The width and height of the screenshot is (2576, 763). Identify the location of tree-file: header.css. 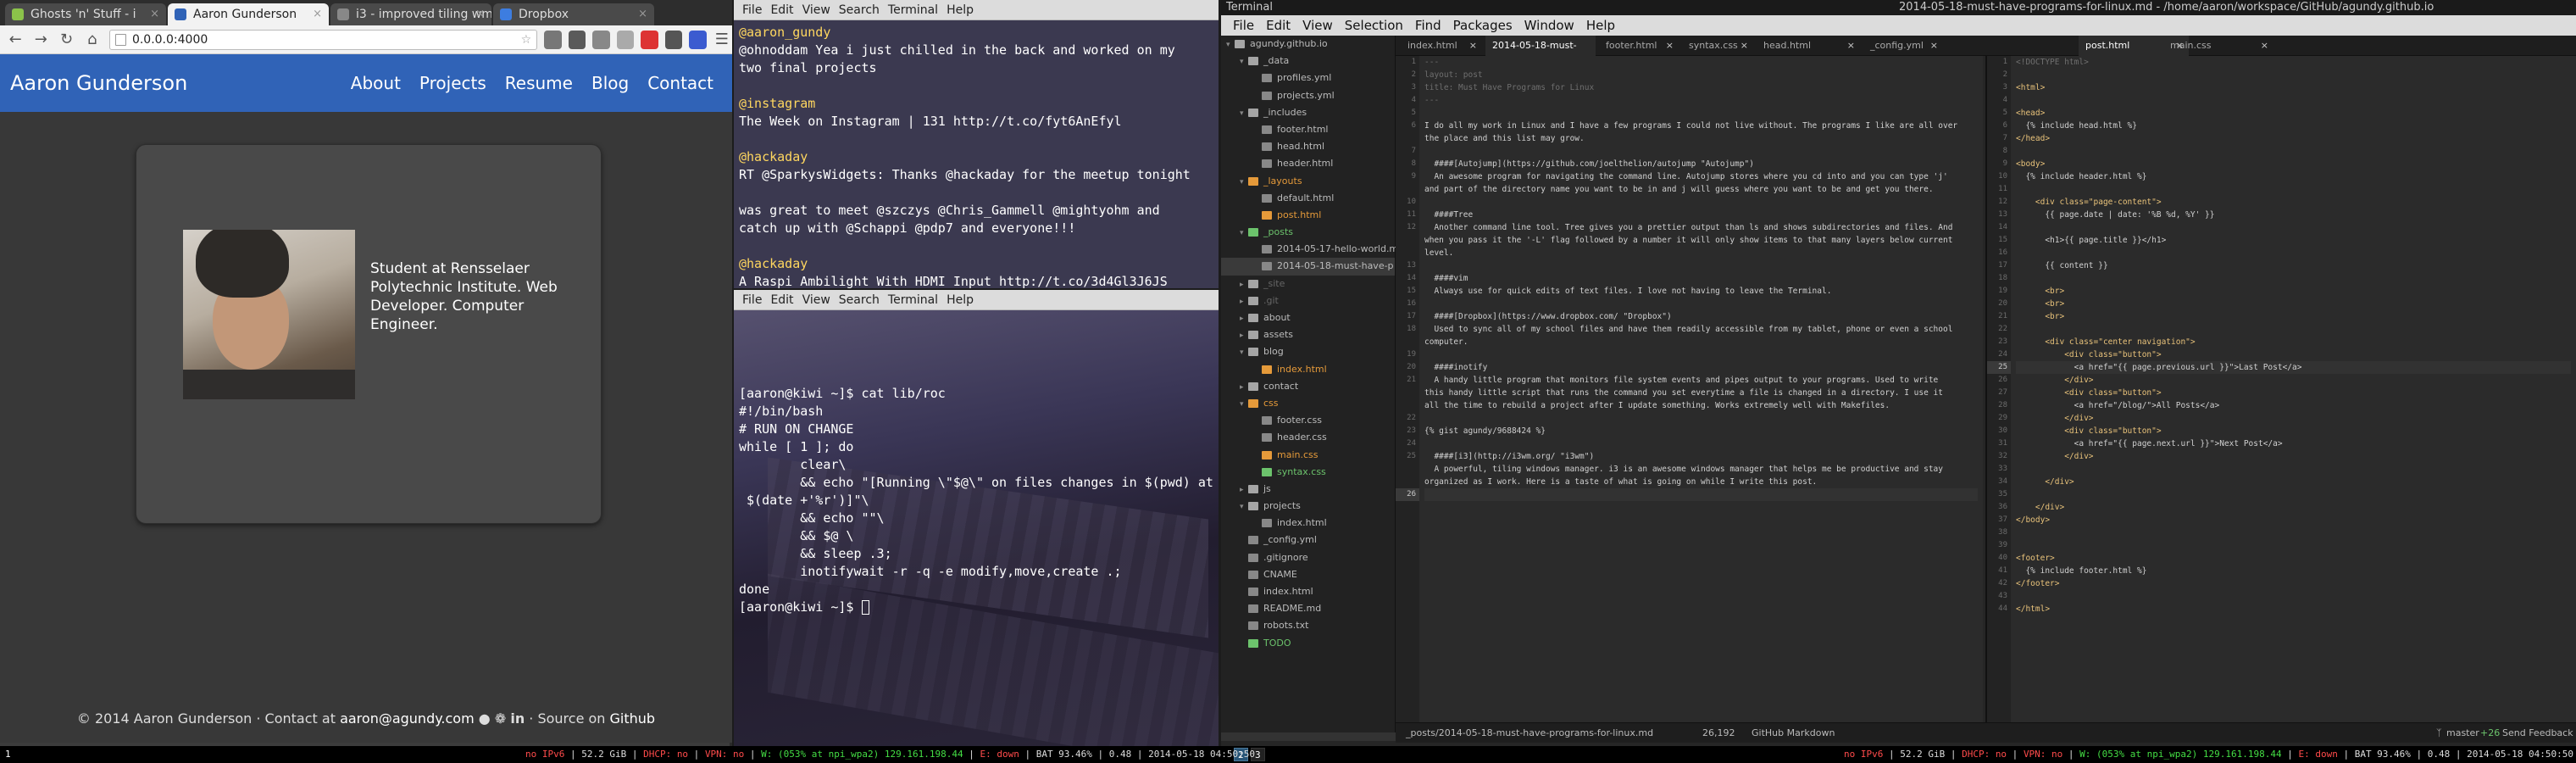
(1308, 437).